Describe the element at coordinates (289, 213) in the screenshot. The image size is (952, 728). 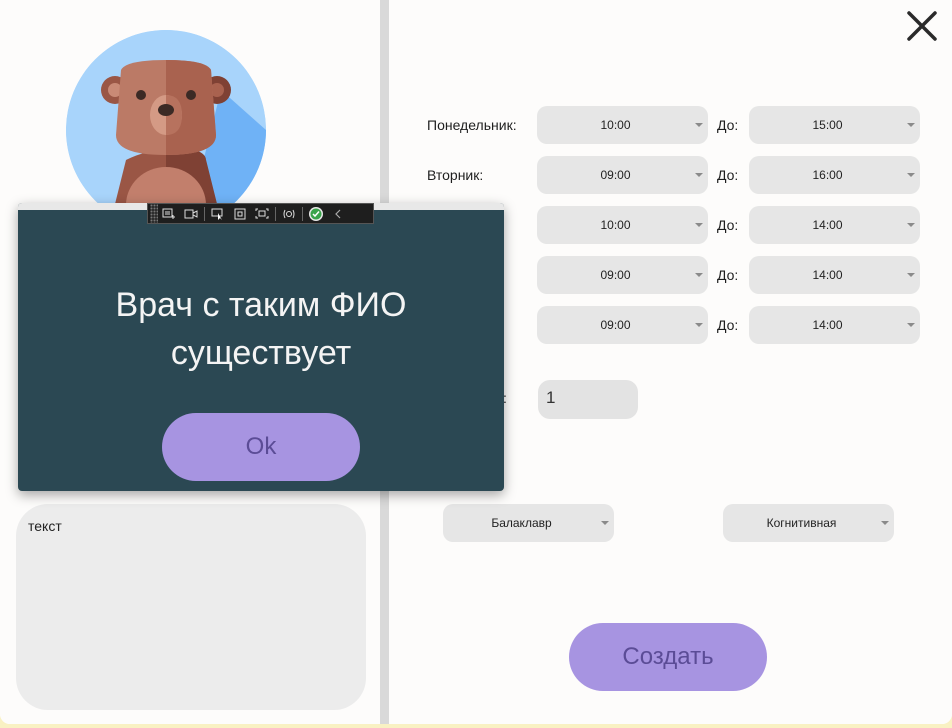
I see `hot-reload-icon` at that location.